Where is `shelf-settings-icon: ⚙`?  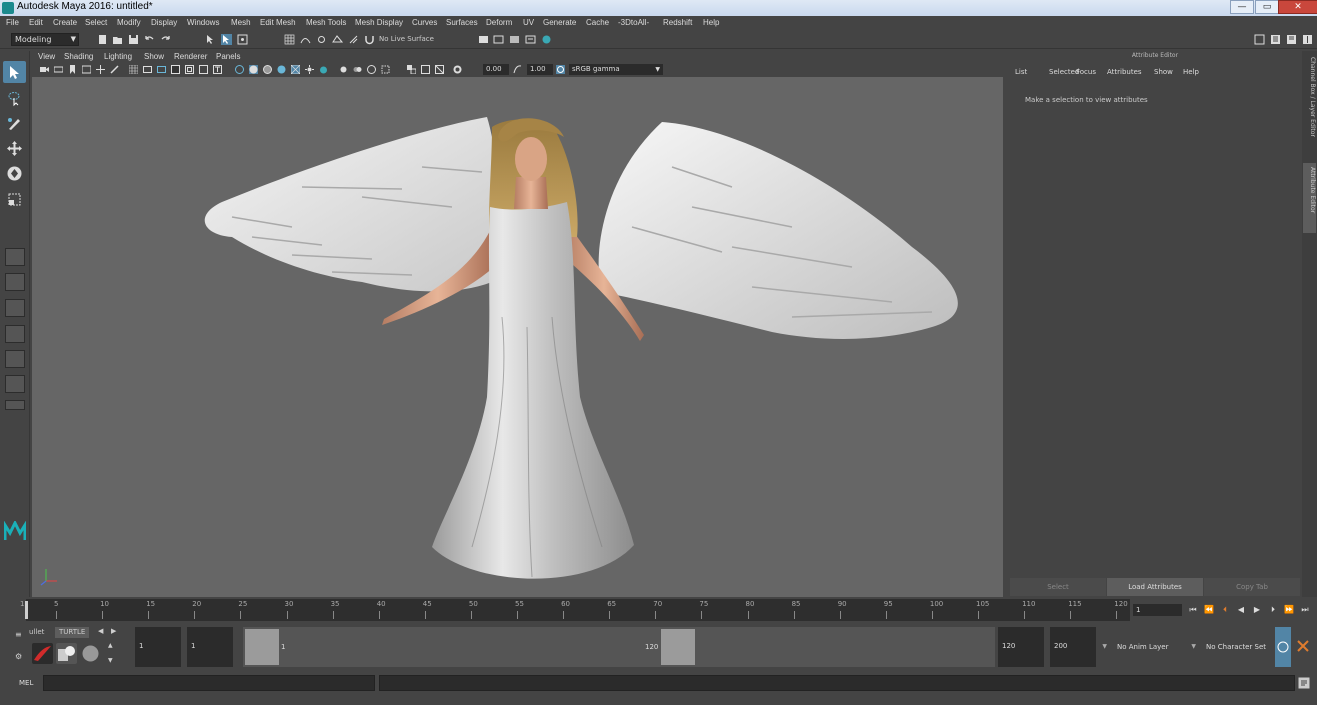
shelf-settings-icon: ⚙ is located at coordinates (18, 656).